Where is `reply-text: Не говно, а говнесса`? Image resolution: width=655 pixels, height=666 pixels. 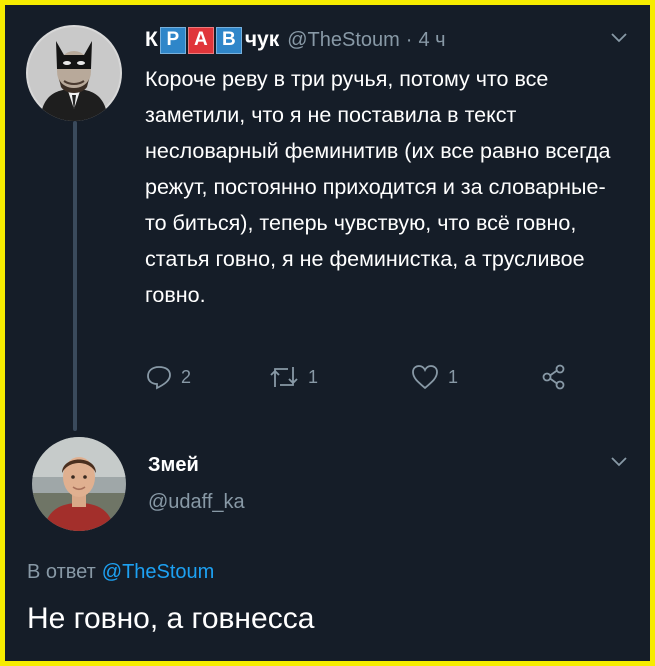 reply-text: Не говно, а говнесса is located at coordinates (171, 618).